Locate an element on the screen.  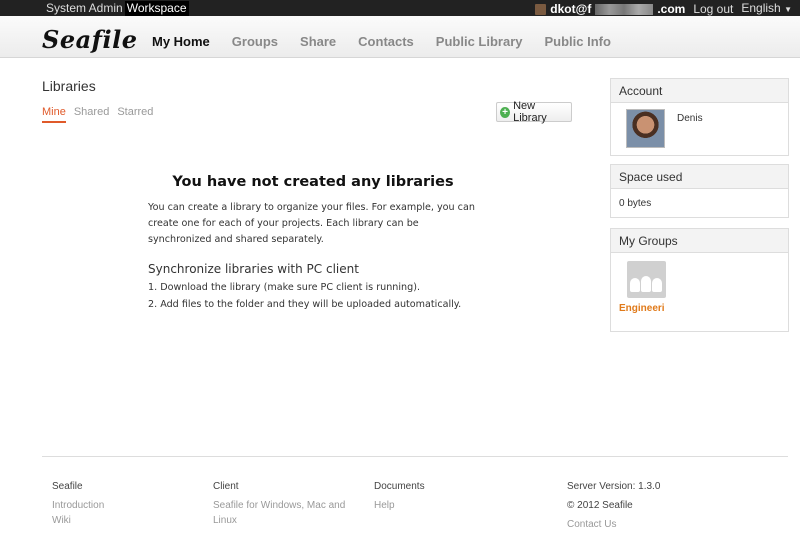
sync-title: Synchronize libraries with PC client is located at coordinates (253, 269).